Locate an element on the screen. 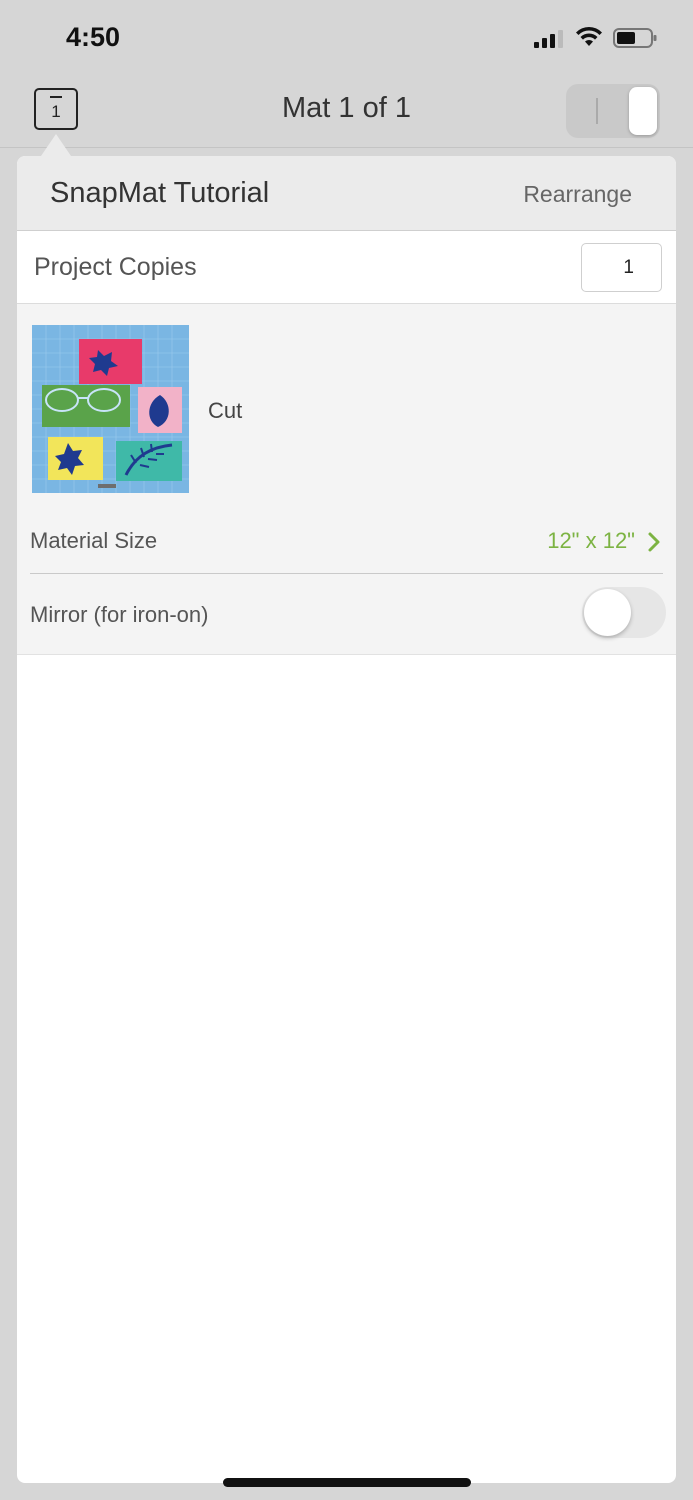  rearrange-button: Rearrange is located at coordinates (577, 194).